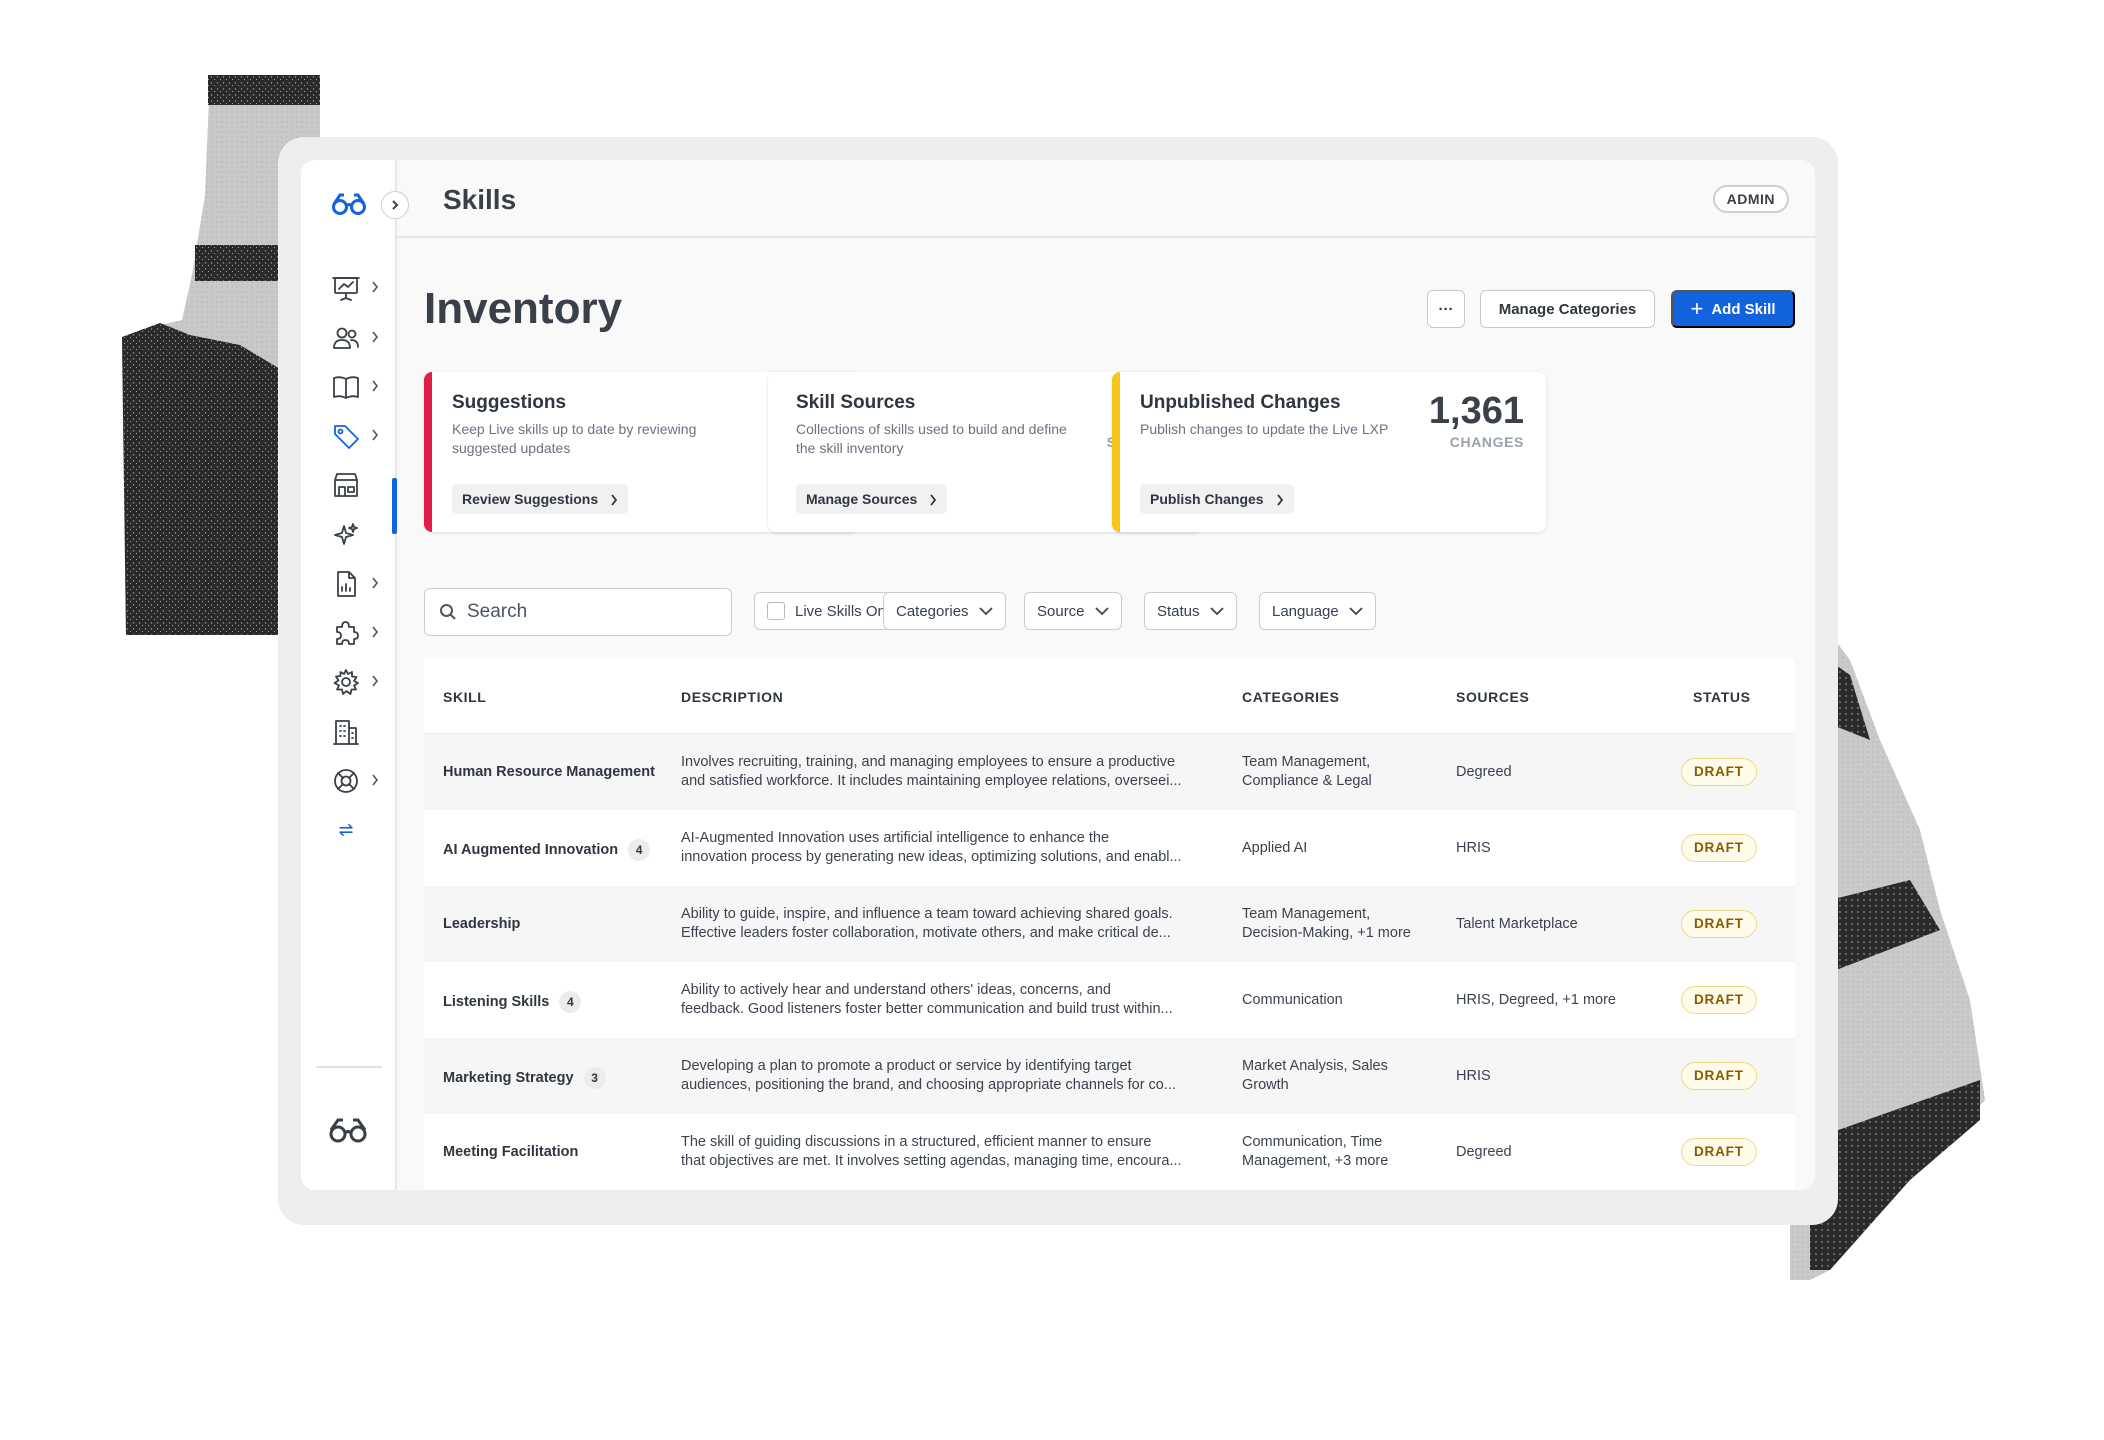  I want to click on source-filter-label: Source, so click(1061, 611).